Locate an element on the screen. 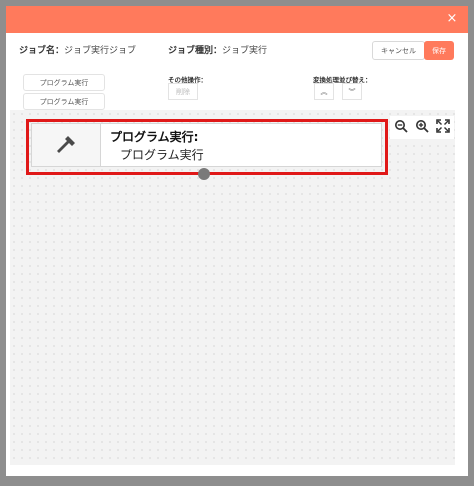  move-down-button: ︾ is located at coordinates (352, 91).